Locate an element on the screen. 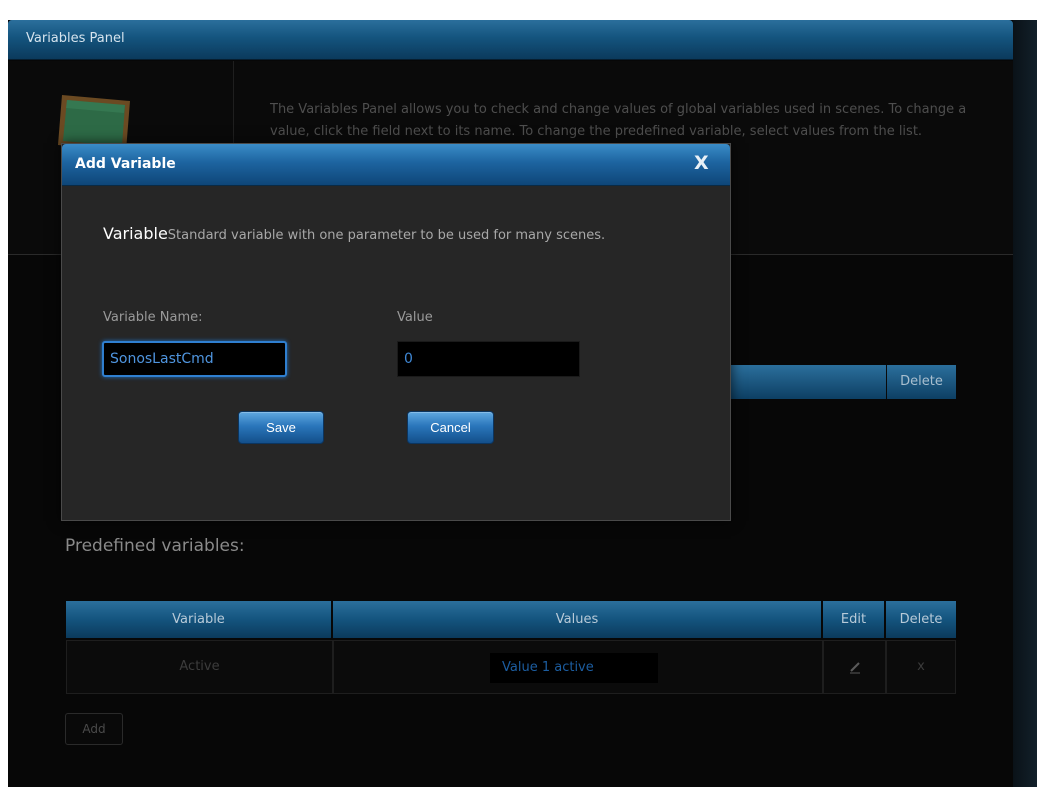 This screenshot has width=1037, height=787. add-button: Add is located at coordinates (94, 729).